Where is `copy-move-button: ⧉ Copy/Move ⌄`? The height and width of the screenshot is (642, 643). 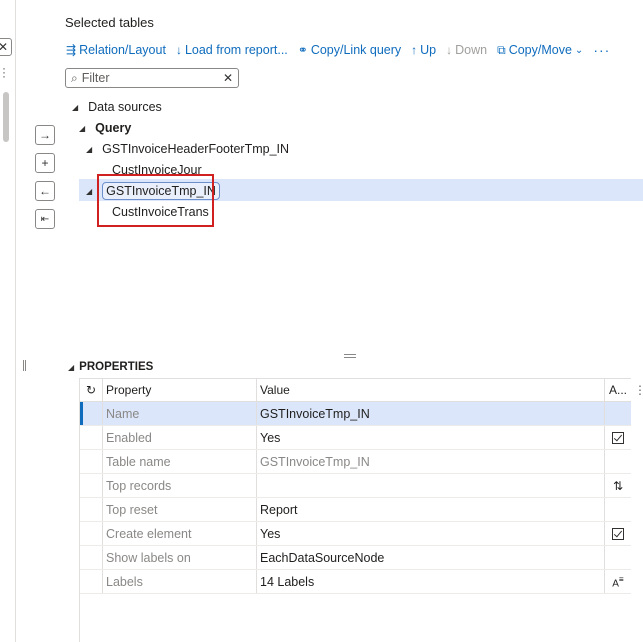
copy-move-button: ⧉ Copy/Move ⌄ is located at coordinates (540, 50).